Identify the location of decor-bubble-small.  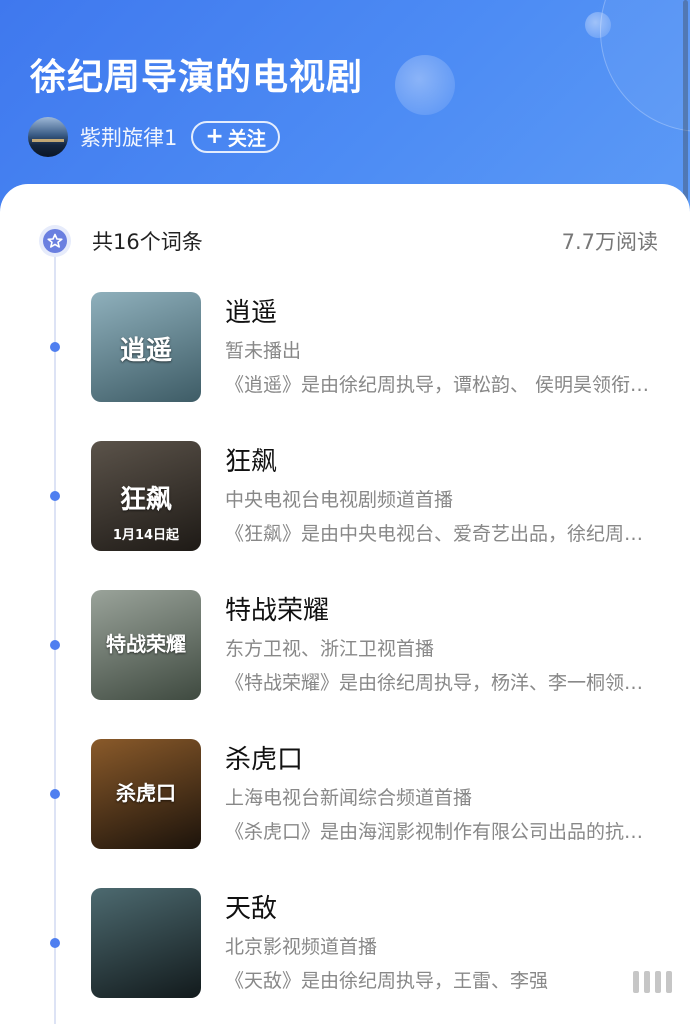
(598, 25).